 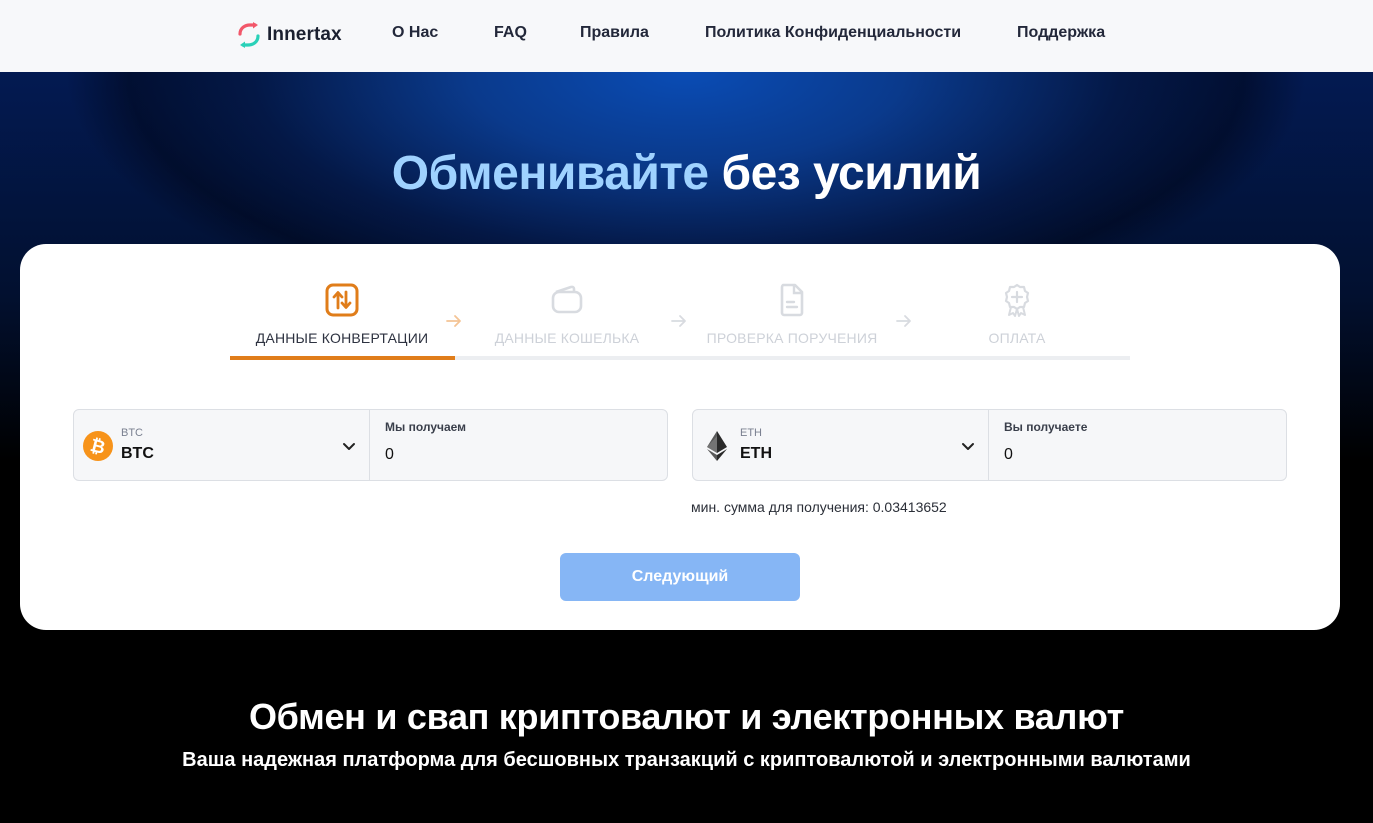 What do you see at coordinates (1139, 455) in the screenshot?
I see `receive-amount-input` at bounding box center [1139, 455].